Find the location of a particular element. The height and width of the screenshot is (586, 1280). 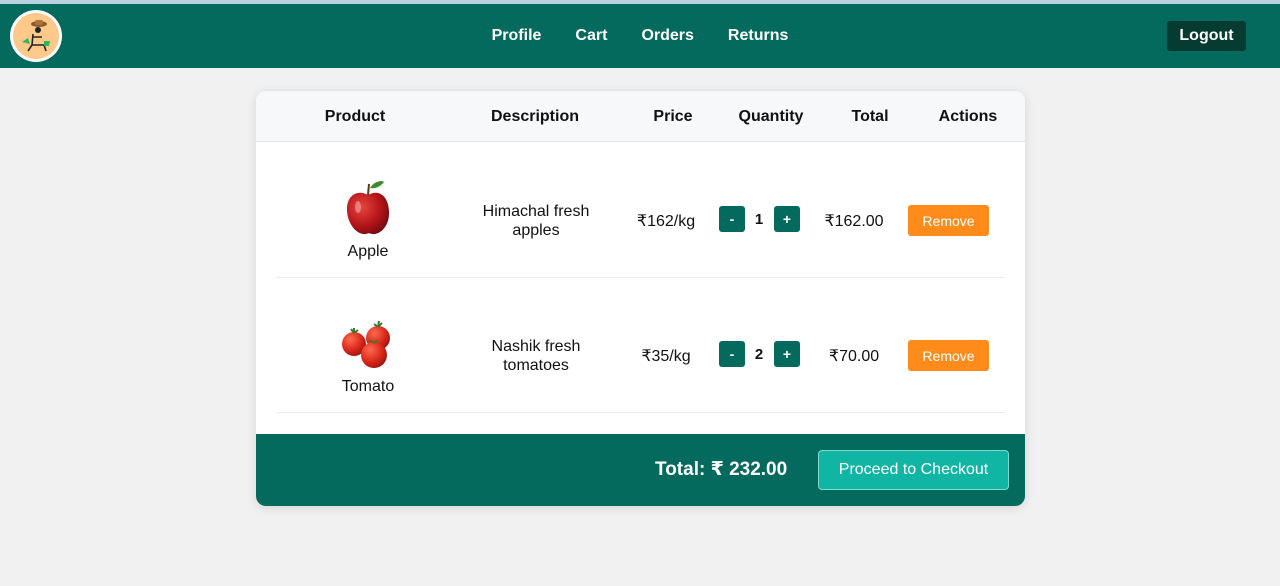

product-name: Apple is located at coordinates (368, 251).